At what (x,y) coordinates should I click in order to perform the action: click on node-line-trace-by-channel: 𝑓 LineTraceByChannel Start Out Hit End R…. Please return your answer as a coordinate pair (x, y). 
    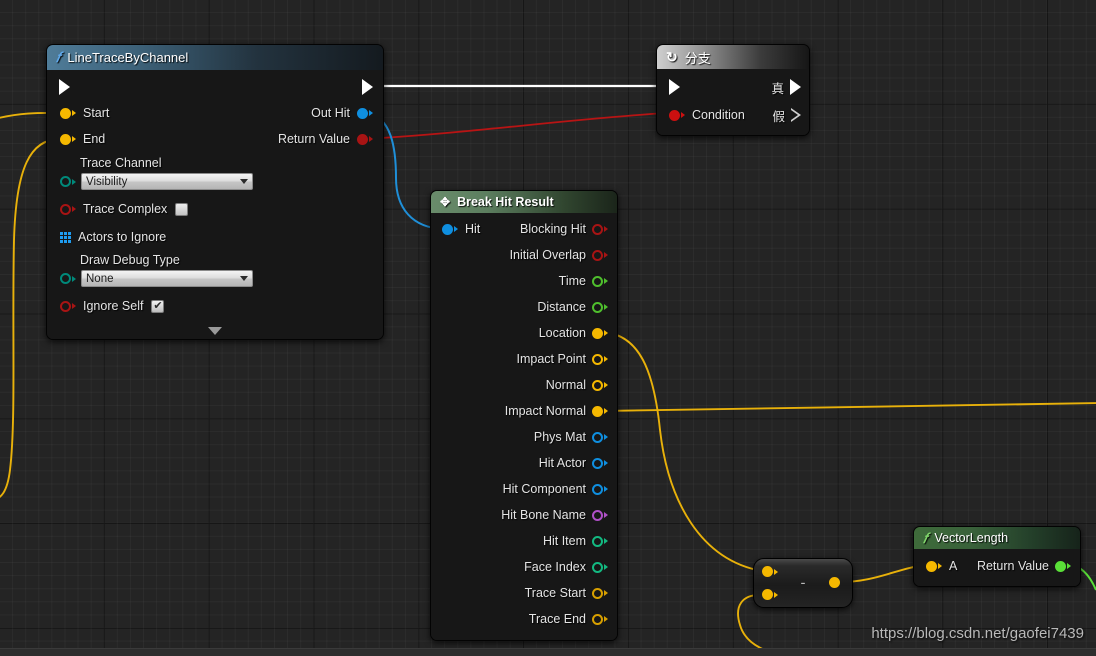
    Looking at the image, I should click on (215, 192).